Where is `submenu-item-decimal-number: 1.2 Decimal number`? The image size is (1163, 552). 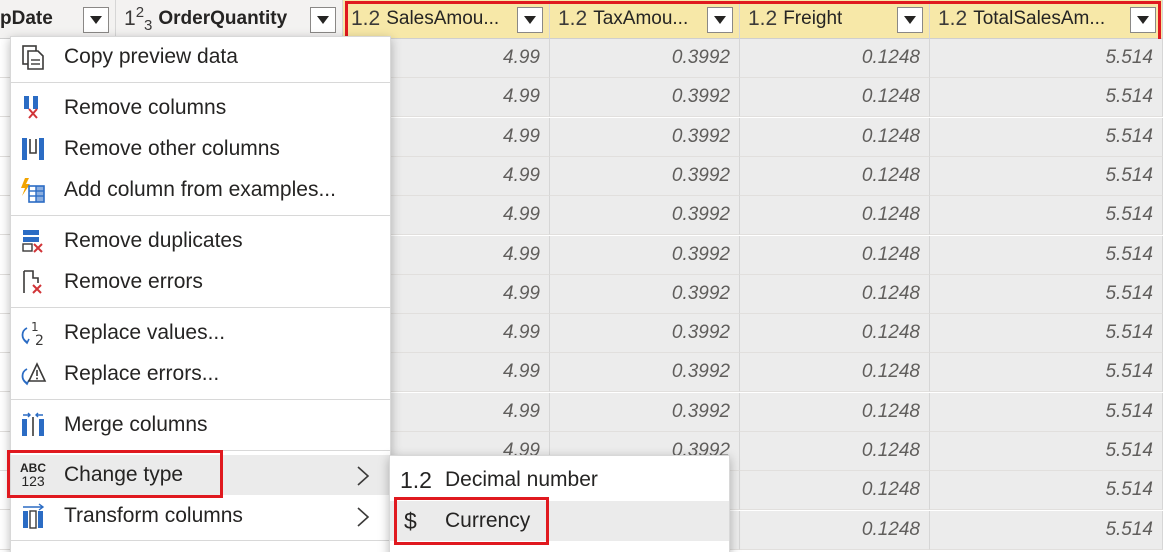
submenu-item-decimal-number: 1.2 Decimal number is located at coordinates (559, 480).